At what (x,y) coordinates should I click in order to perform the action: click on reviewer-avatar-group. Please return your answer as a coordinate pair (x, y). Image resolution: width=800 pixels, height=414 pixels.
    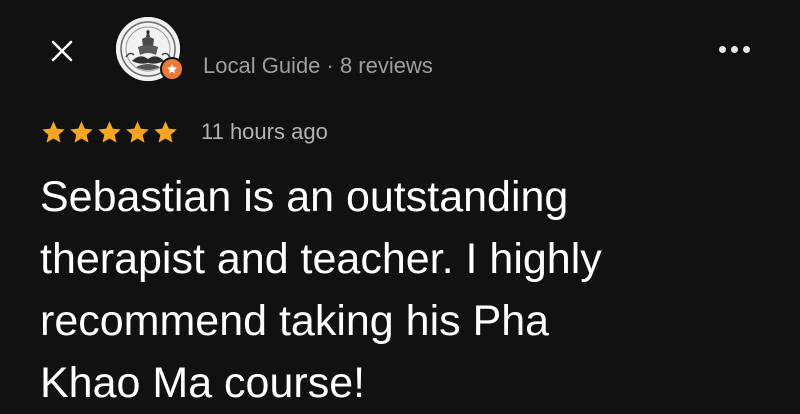
    Looking at the image, I should click on (150, 49).